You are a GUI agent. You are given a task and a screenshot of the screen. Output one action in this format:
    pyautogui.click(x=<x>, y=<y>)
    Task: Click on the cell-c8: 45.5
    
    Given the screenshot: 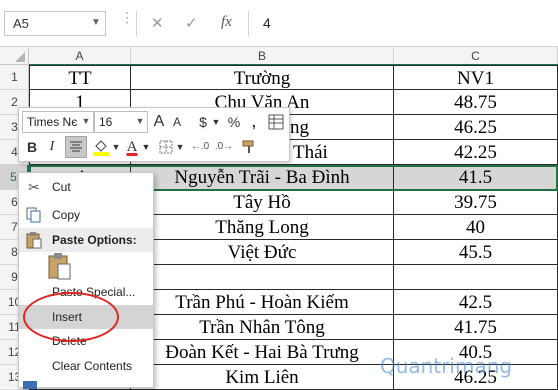 What is the action you would take?
    pyautogui.click(x=476, y=252)
    